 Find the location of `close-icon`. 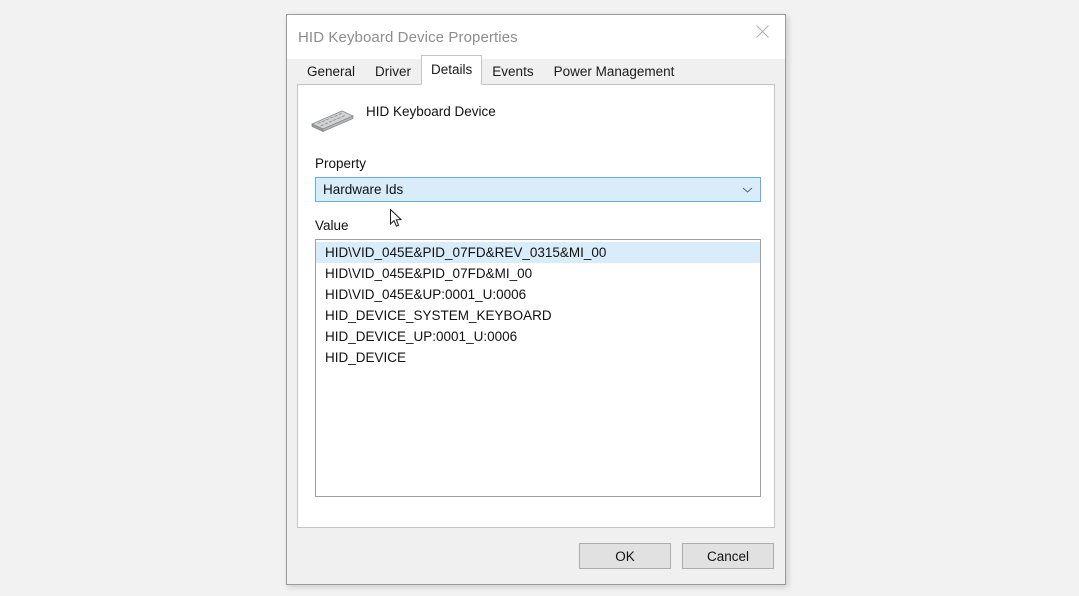

close-icon is located at coordinates (762, 31).